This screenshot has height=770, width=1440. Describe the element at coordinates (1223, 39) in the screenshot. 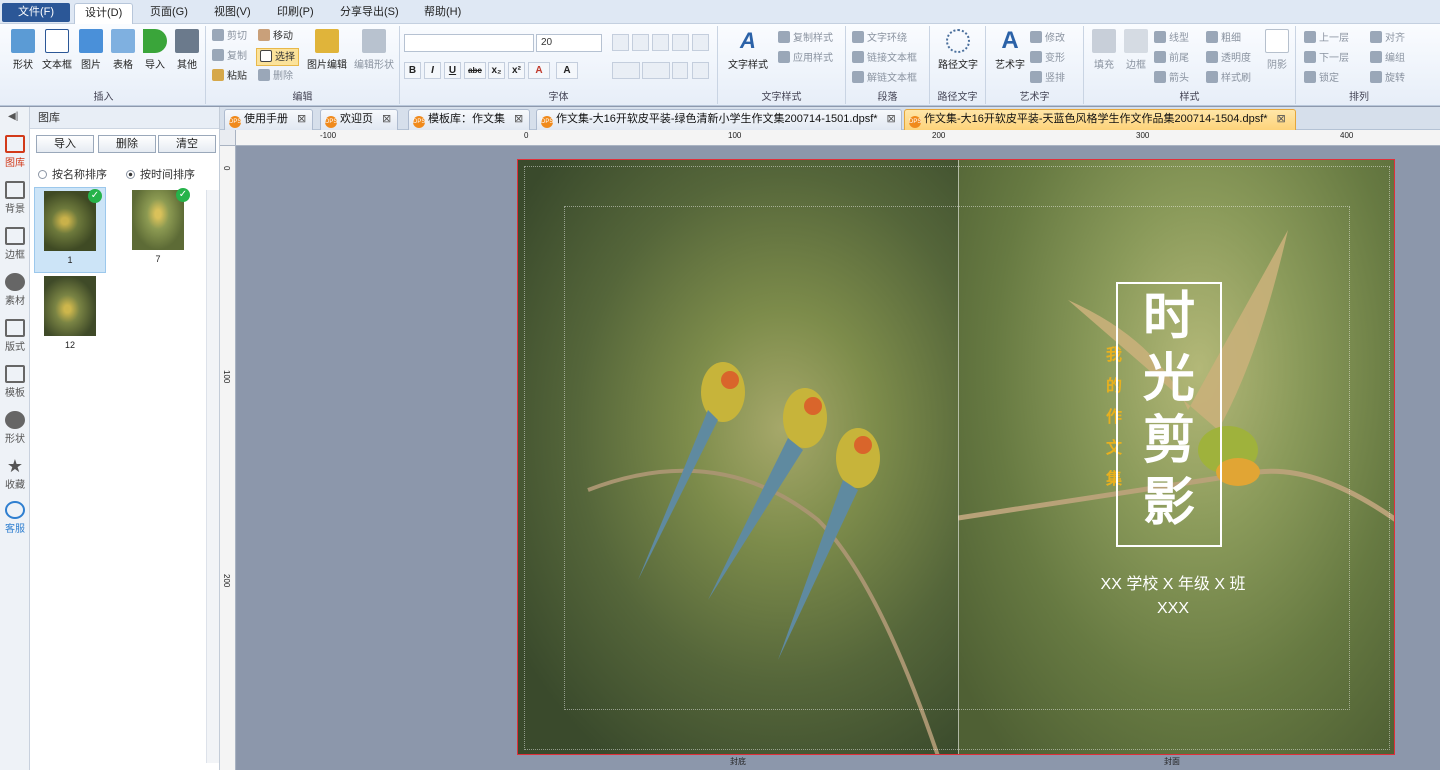

I see `thickness-button: 粗细` at that location.